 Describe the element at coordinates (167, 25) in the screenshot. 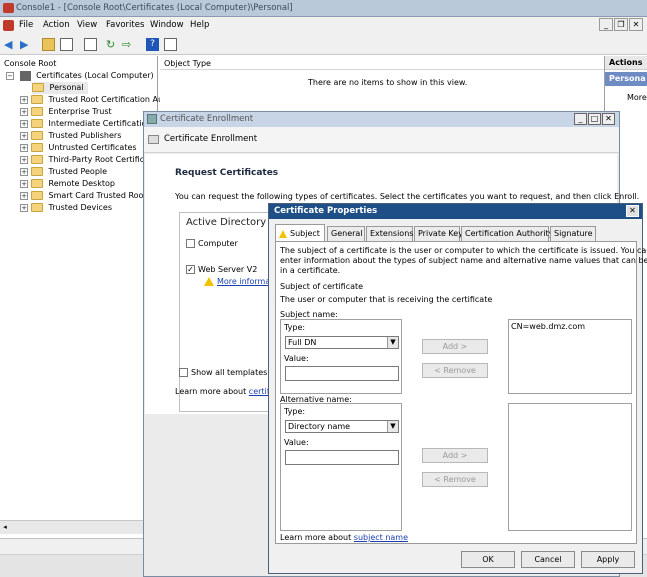

I see `menu-window: Window` at that location.